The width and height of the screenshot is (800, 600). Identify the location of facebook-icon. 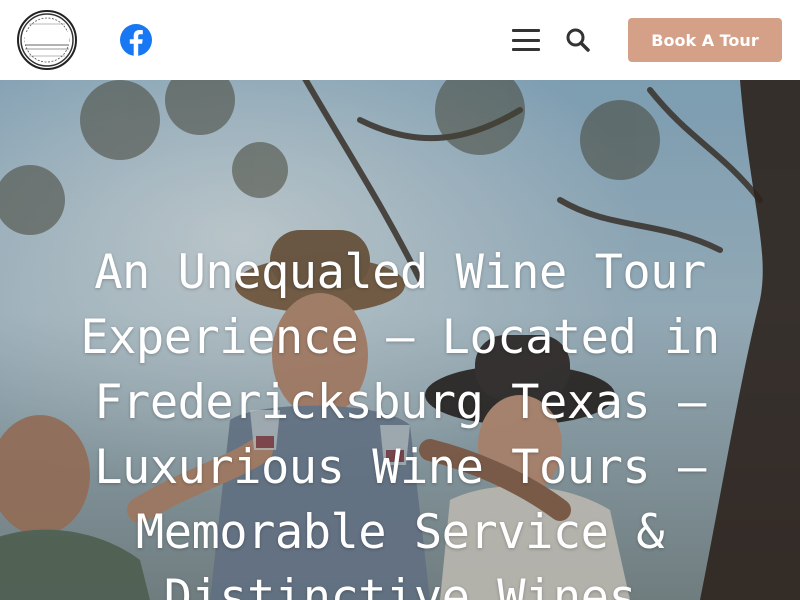
(136, 40).